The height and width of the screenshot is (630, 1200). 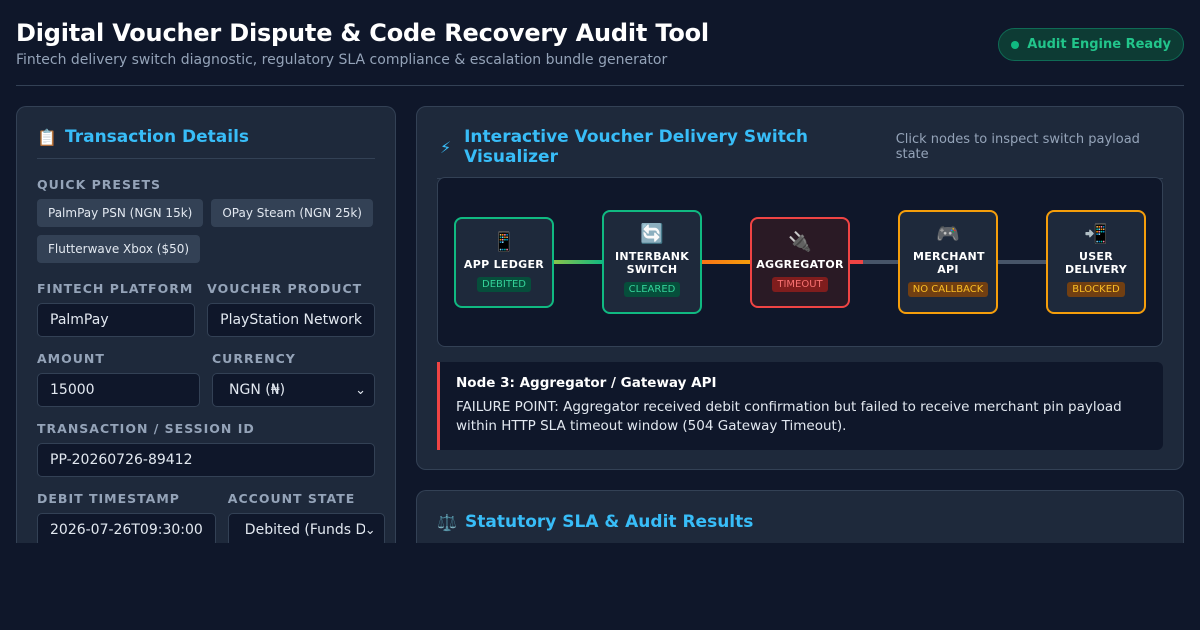 What do you see at coordinates (1022, 262) in the screenshot?
I see `connector-merchant-delivery` at bounding box center [1022, 262].